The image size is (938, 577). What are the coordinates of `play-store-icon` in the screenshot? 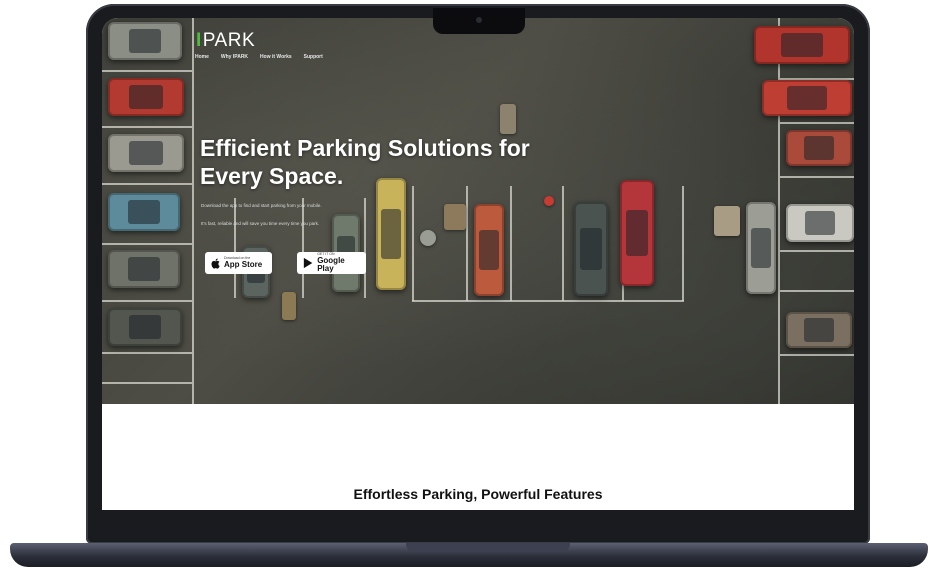 It's located at (308, 263).